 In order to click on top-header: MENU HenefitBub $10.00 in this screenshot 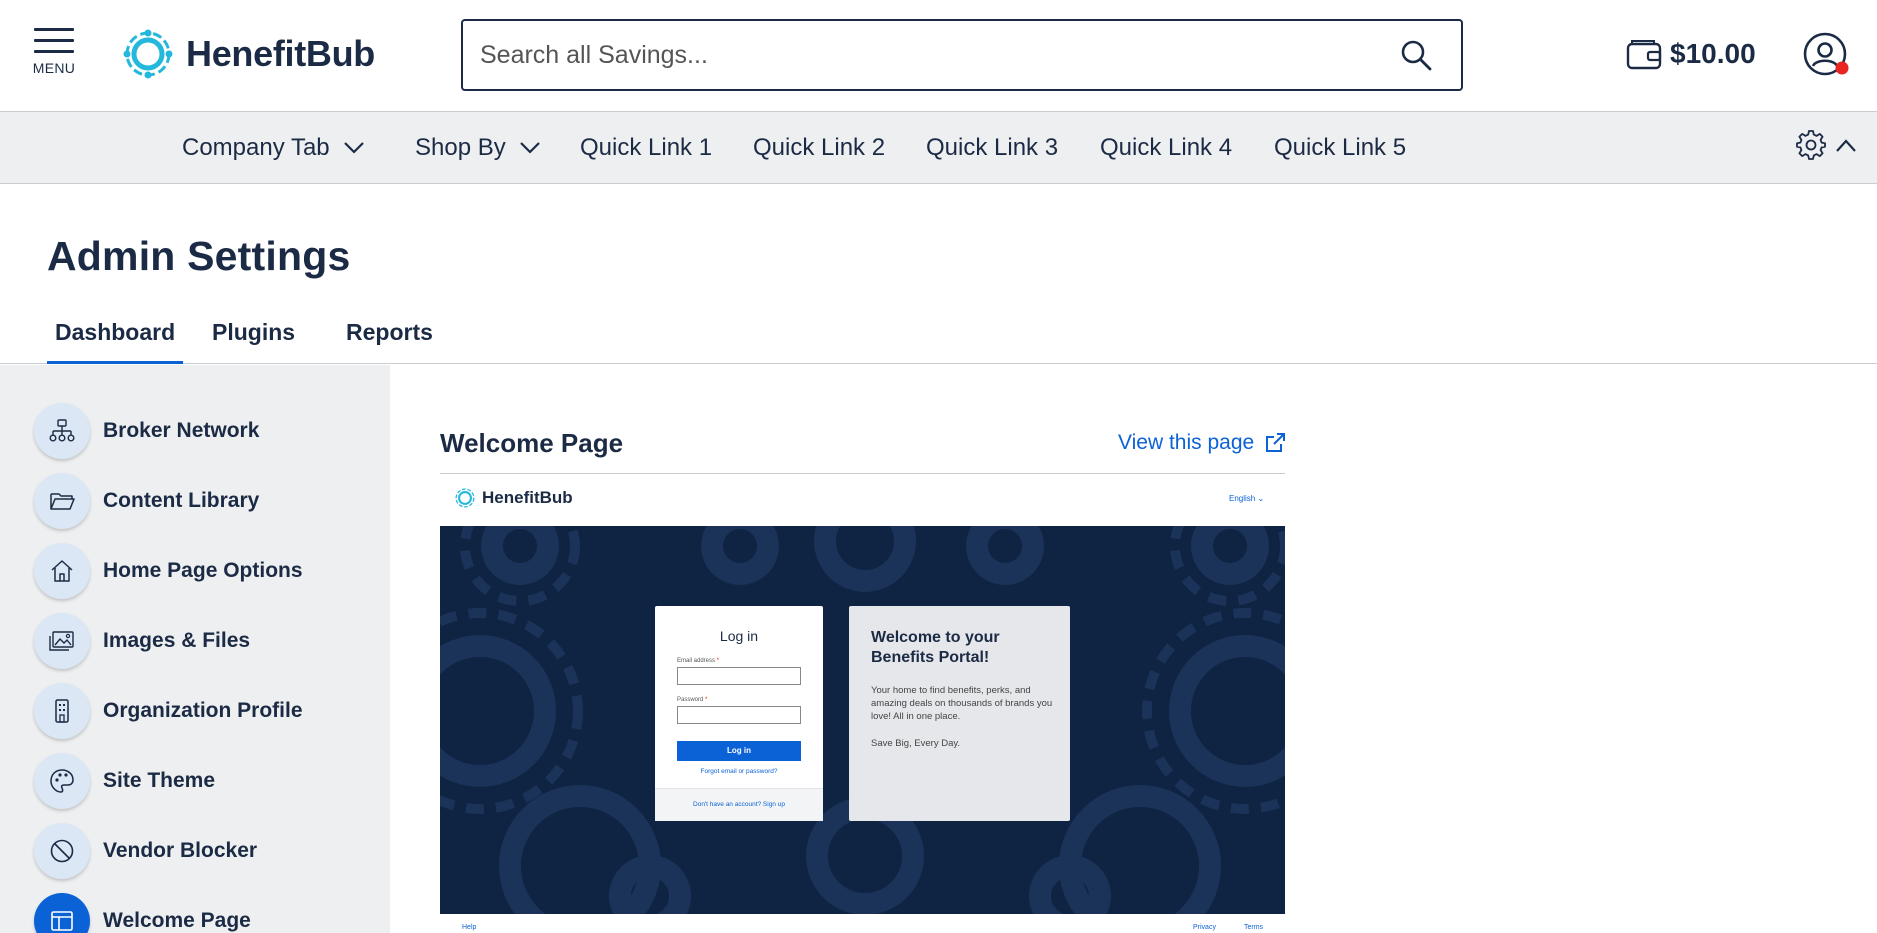, I will do `click(938, 55)`.